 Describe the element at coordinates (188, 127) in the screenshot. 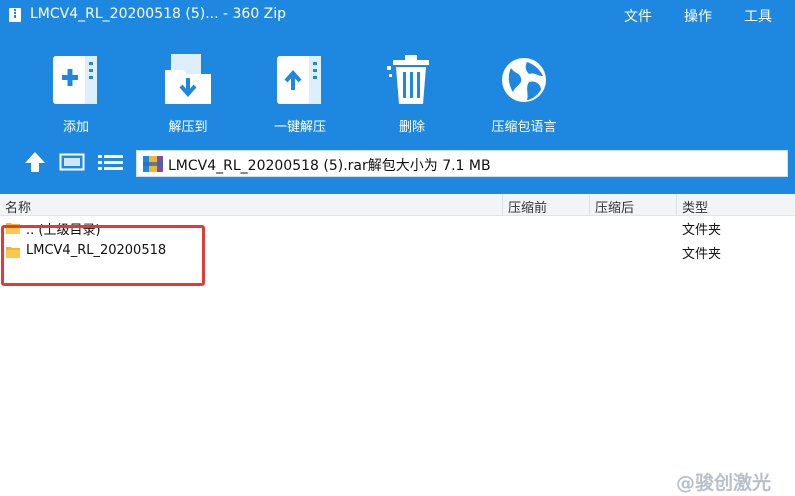

I see `extract-to-label: 解压到` at that location.